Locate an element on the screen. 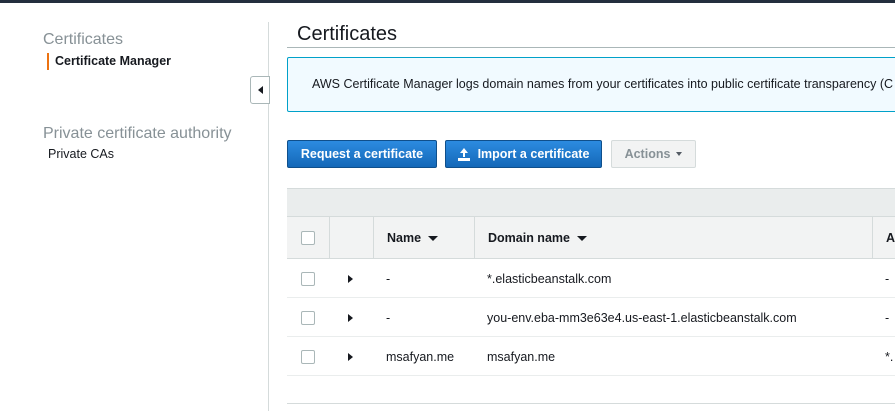 The image size is (895, 411). column-header-domain-label: Domain name is located at coordinates (529, 238).